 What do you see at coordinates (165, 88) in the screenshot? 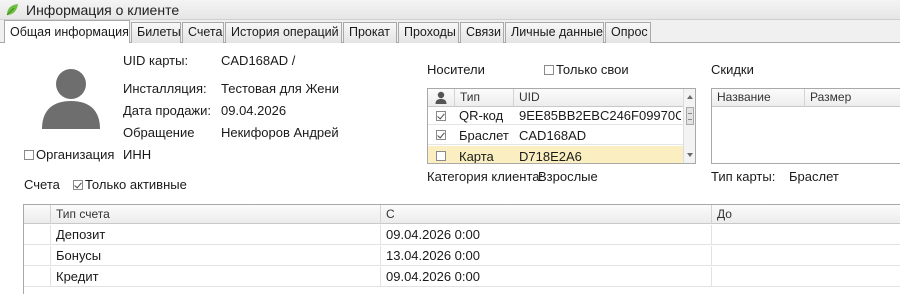
I see `installation-label: Инсталляция:` at bounding box center [165, 88].